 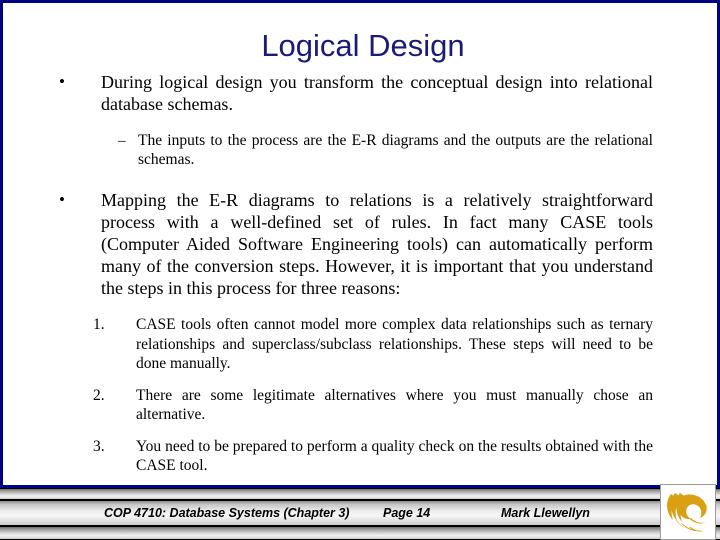 I want to click on list-number: 3., so click(x=99, y=446).